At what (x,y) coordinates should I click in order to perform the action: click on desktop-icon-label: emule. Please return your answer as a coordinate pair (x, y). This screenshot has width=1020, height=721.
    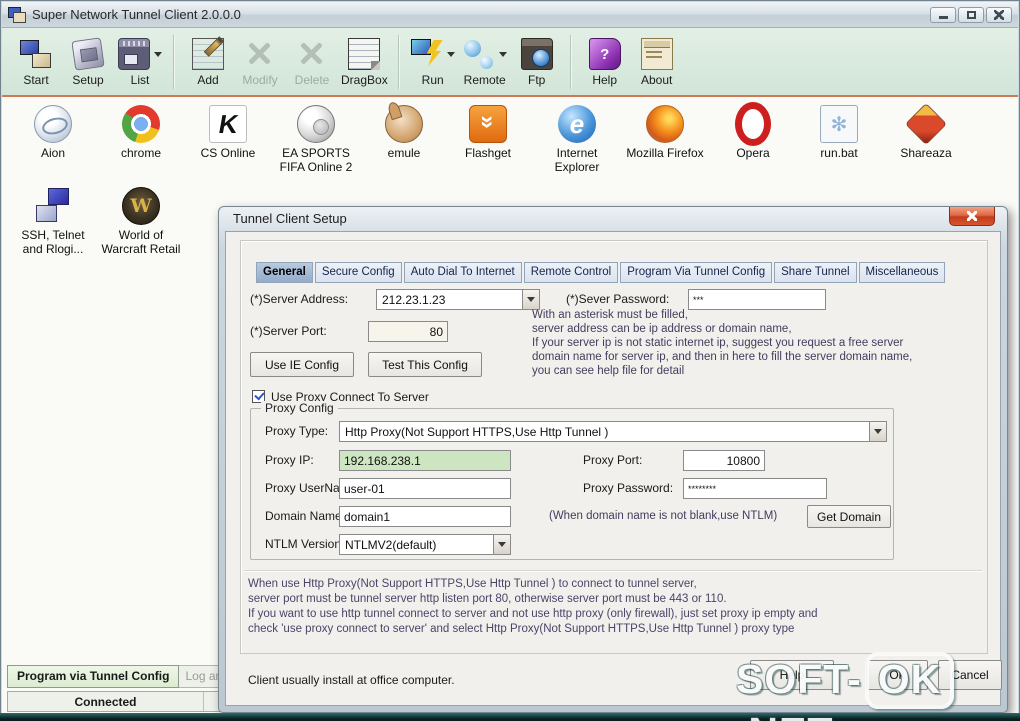
    Looking at the image, I should click on (404, 153).